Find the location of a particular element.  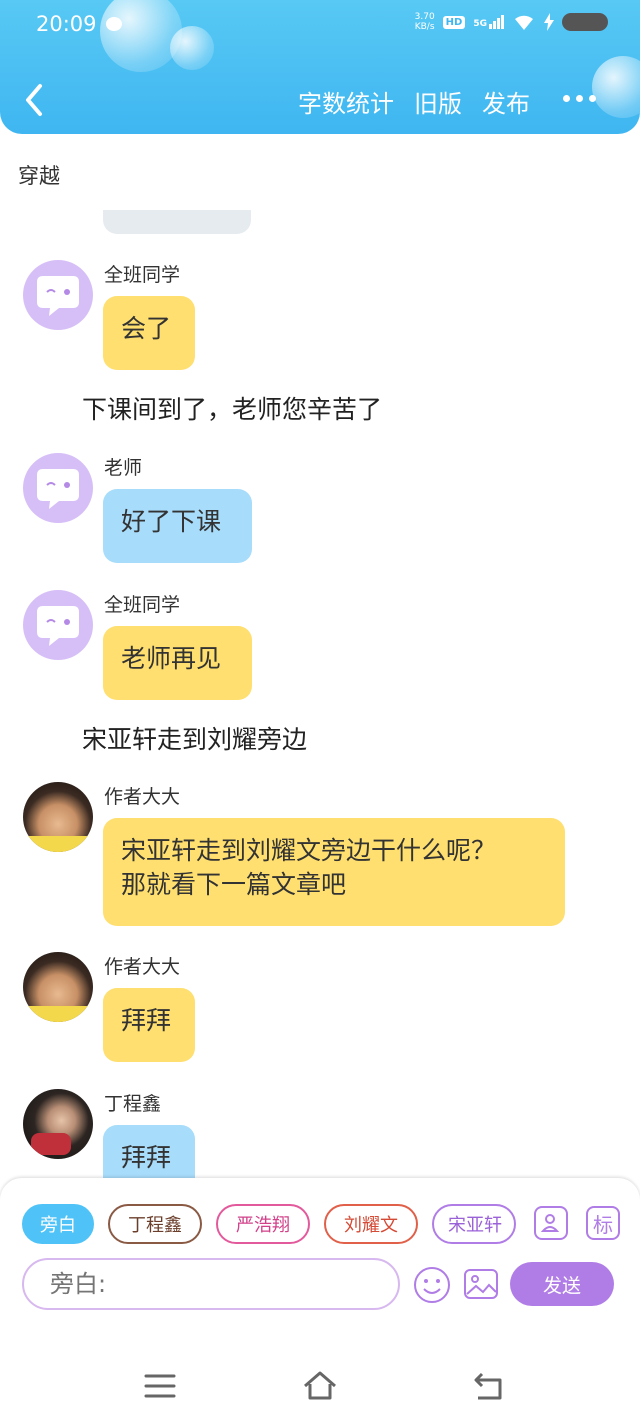

status-icons: 3.70 KB/s HD 5G is located at coordinates (511, 22).